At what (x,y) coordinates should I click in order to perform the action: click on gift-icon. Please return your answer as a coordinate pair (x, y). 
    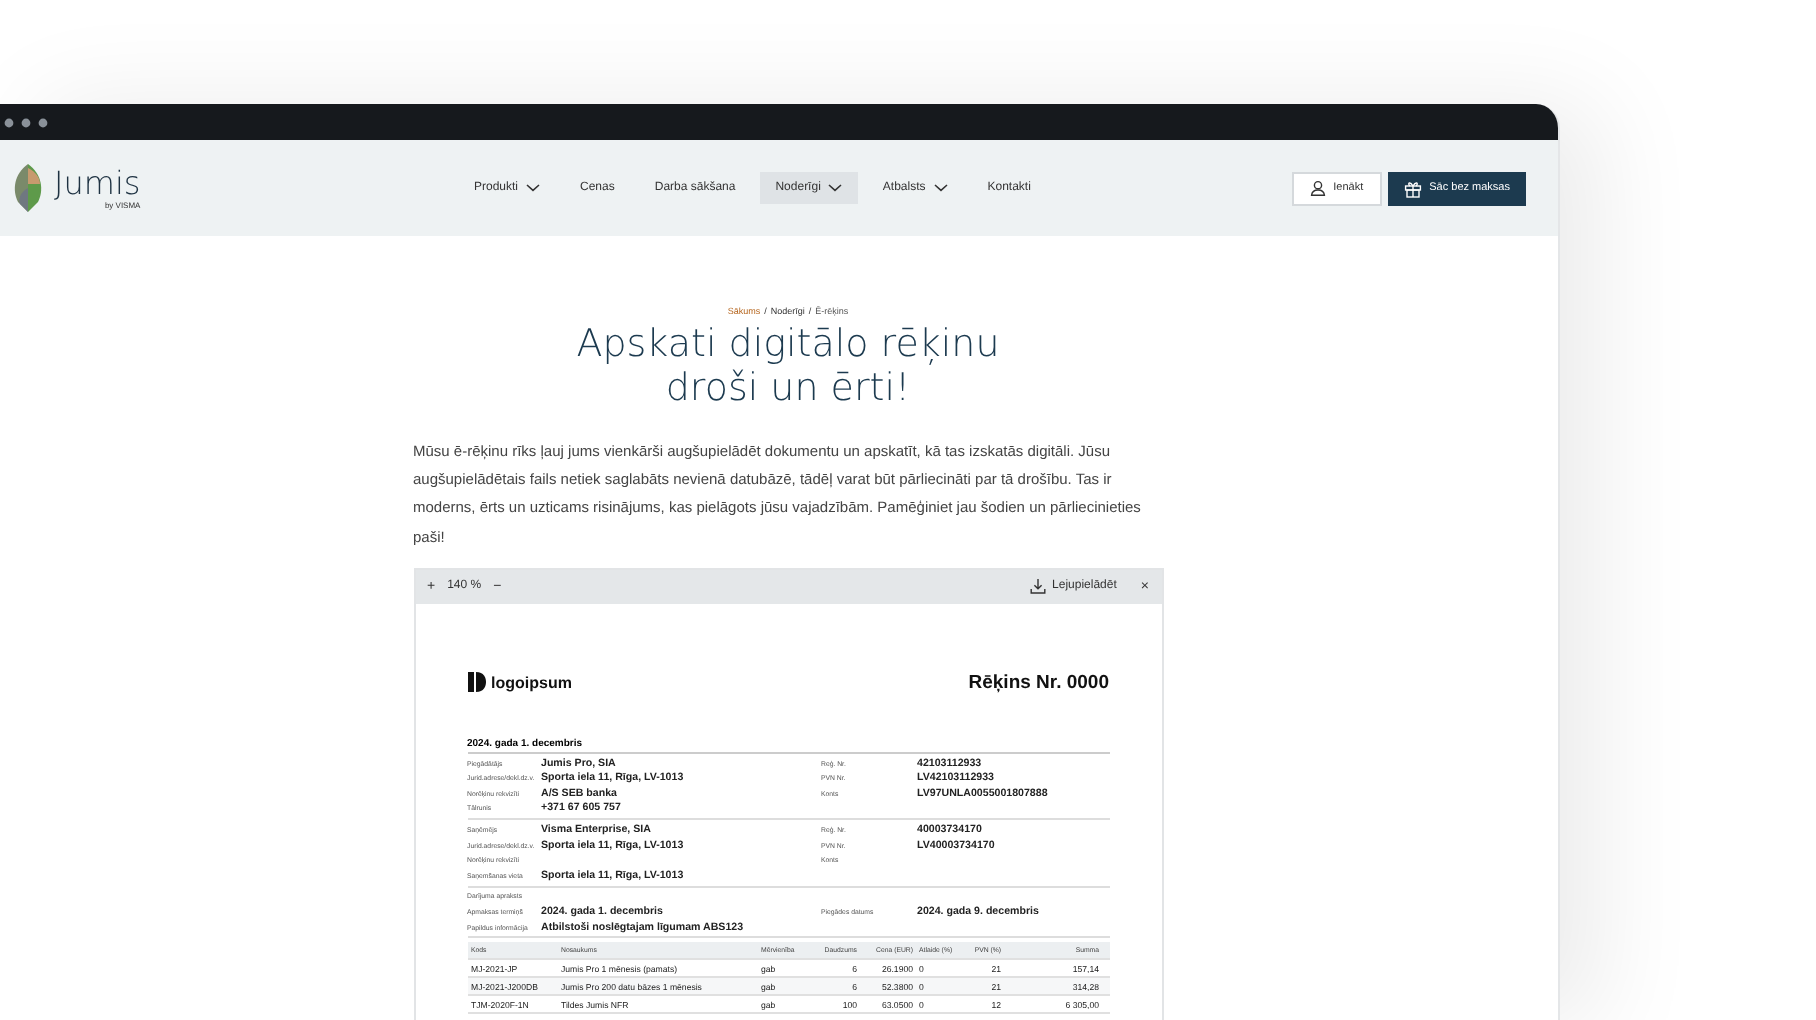
    Looking at the image, I should click on (1412, 188).